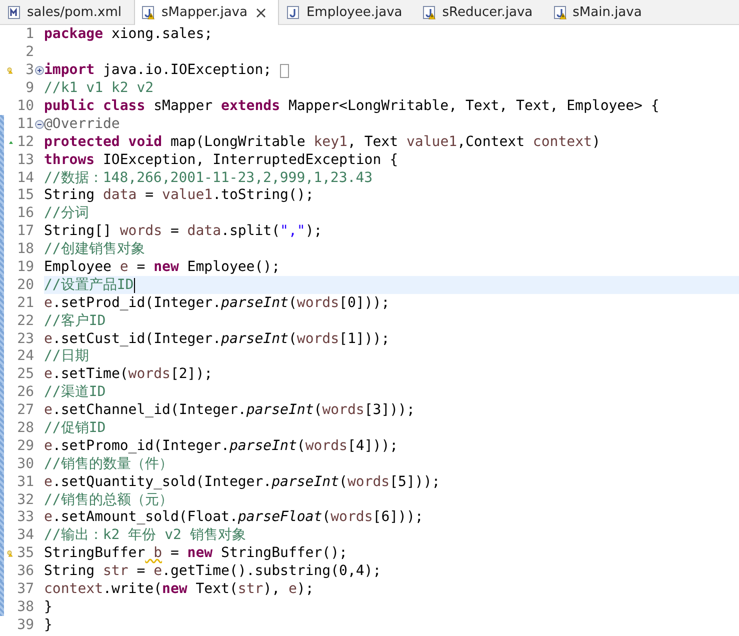 This screenshot has width=739, height=636. I want to click on line-number: 15, so click(25, 195).